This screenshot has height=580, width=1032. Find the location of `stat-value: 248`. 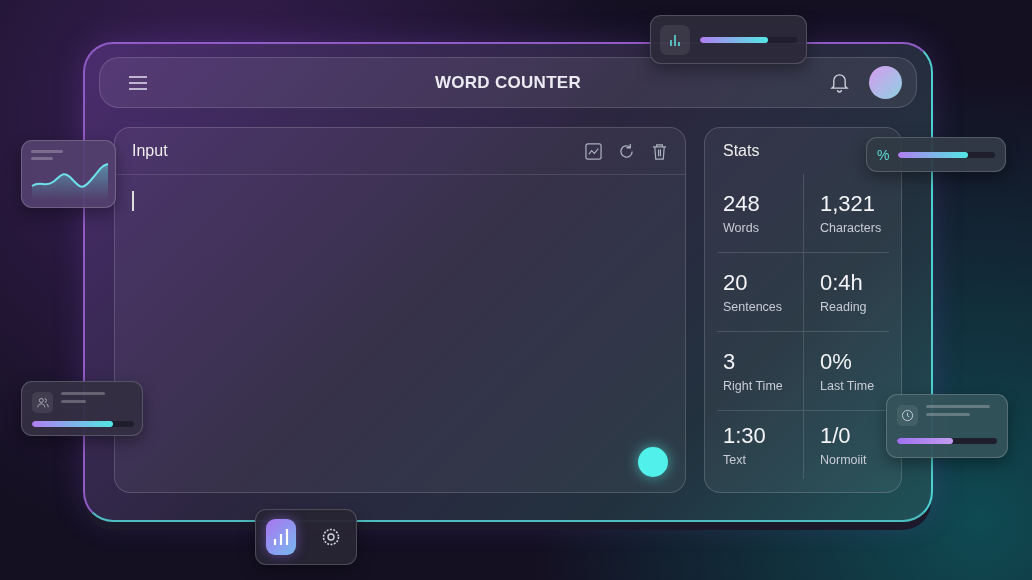

stat-value: 248 is located at coordinates (742, 204).